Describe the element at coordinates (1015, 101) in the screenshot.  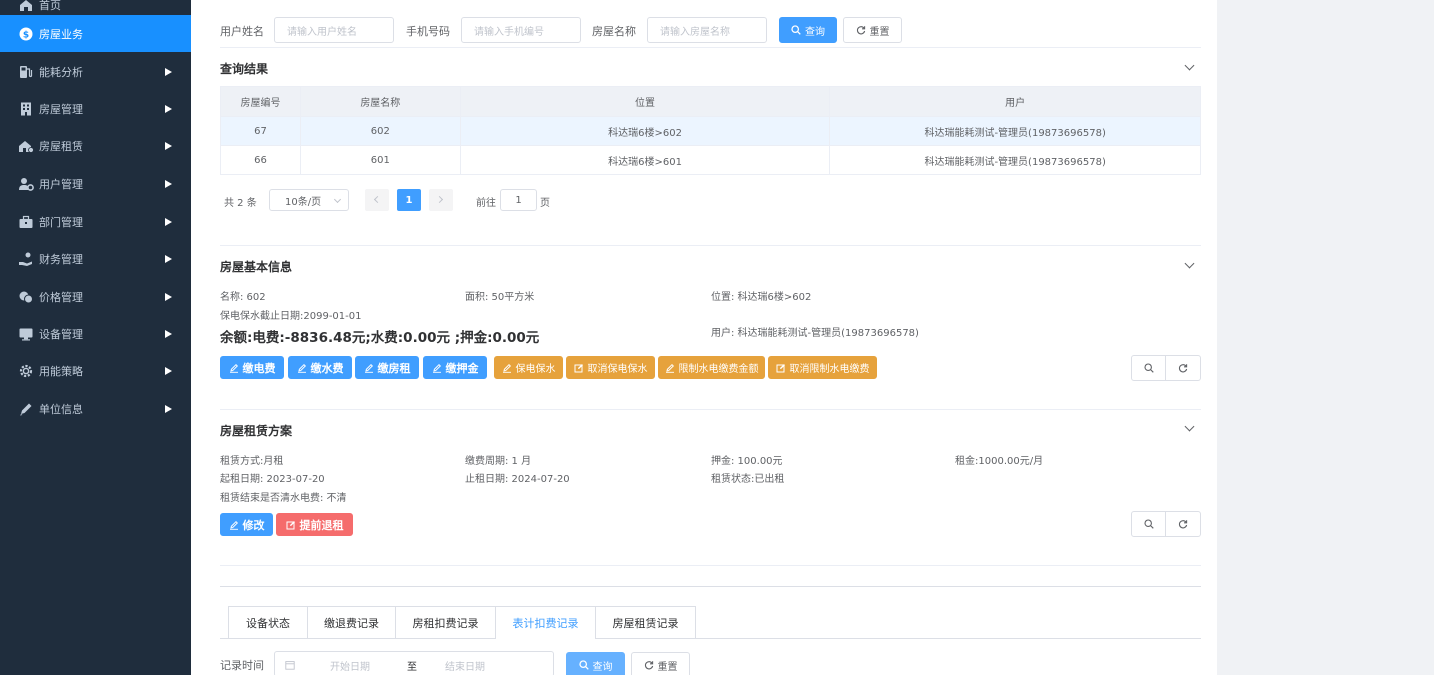
I see `column-header-user: 用户` at that location.